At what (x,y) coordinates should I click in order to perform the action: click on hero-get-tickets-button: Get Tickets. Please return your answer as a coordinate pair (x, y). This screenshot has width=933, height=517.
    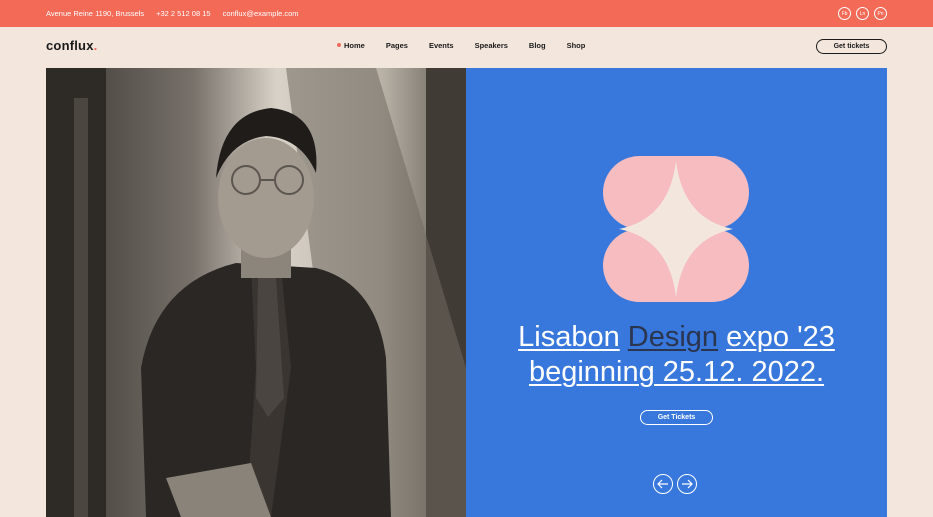
    Looking at the image, I should click on (676, 417).